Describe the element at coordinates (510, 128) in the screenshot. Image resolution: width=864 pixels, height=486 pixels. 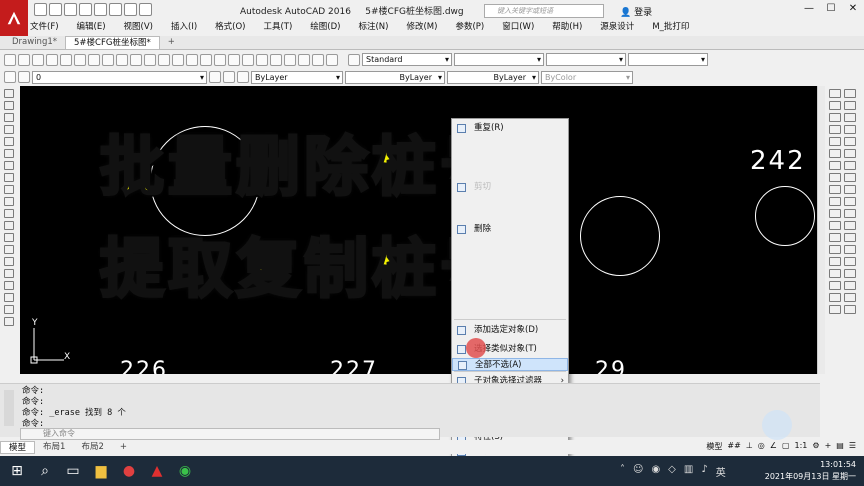
I see `context-menu-item: 重复(R)` at that location.